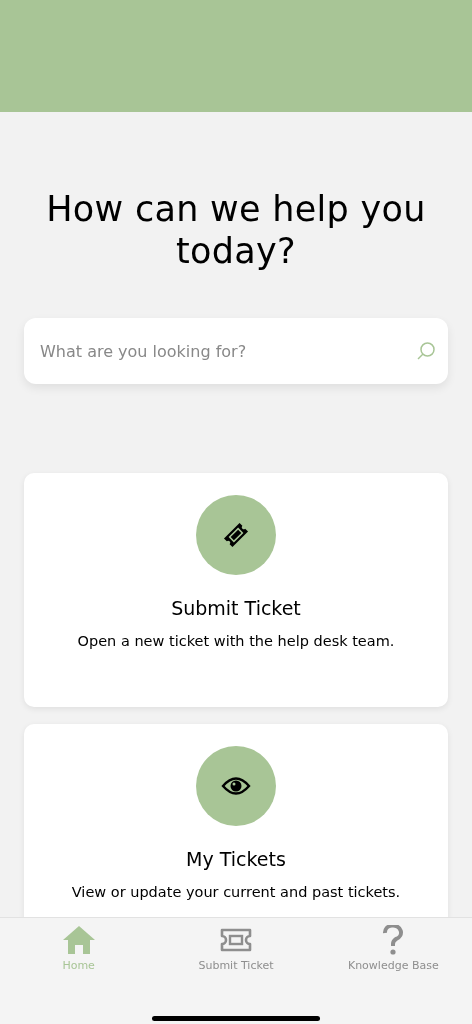 The height and width of the screenshot is (1024, 472). I want to click on search-icon, so click(426, 351).